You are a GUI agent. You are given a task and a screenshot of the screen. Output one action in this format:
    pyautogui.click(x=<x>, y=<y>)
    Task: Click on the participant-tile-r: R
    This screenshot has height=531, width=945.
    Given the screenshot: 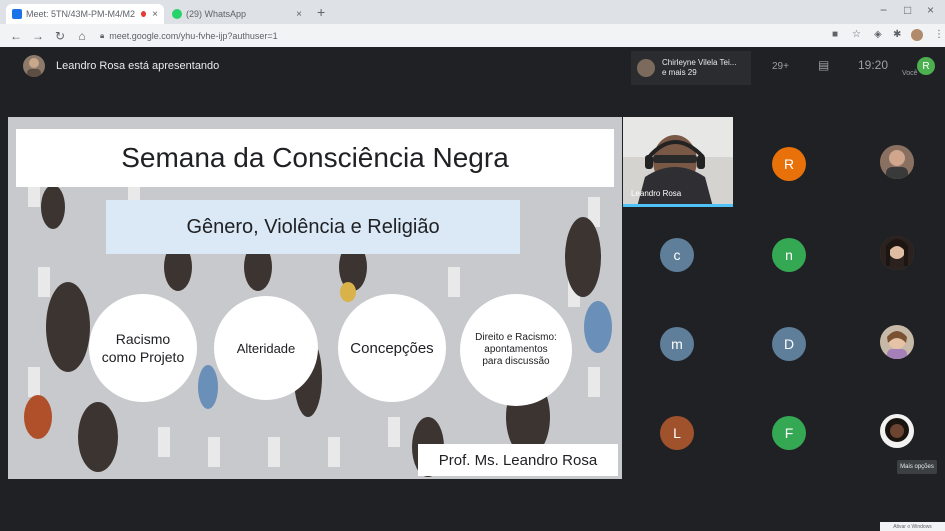 What is the action you would take?
    pyautogui.click(x=789, y=164)
    